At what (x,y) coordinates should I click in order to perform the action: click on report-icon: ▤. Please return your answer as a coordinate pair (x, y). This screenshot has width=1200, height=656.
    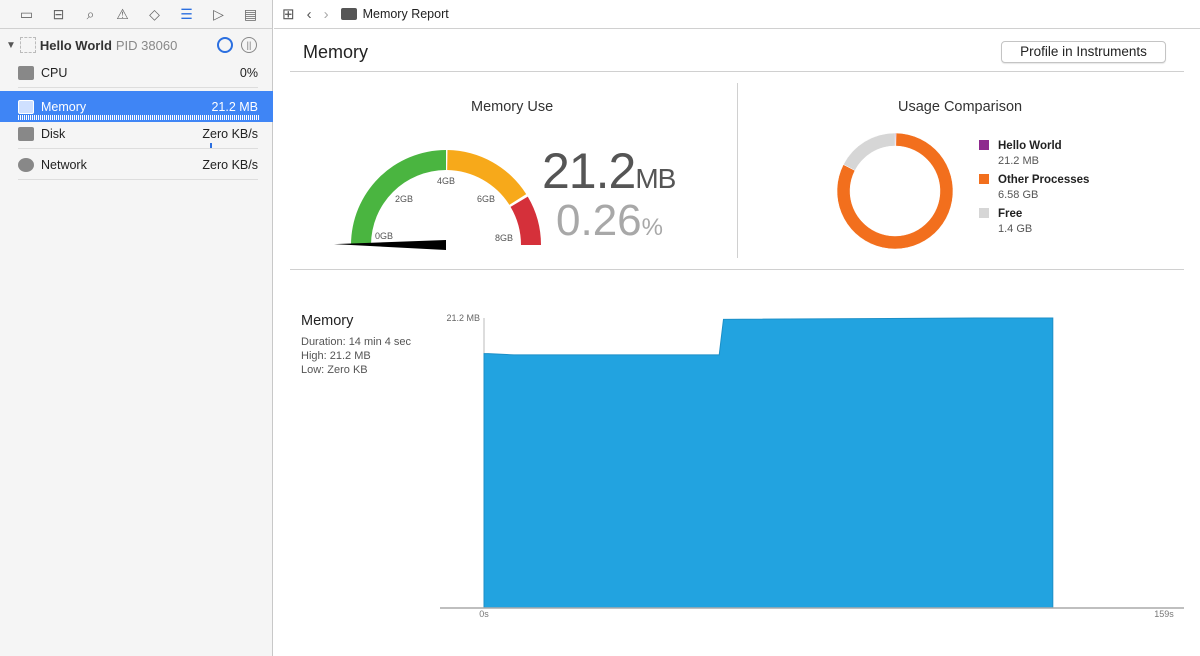
    Looking at the image, I should click on (250, 14).